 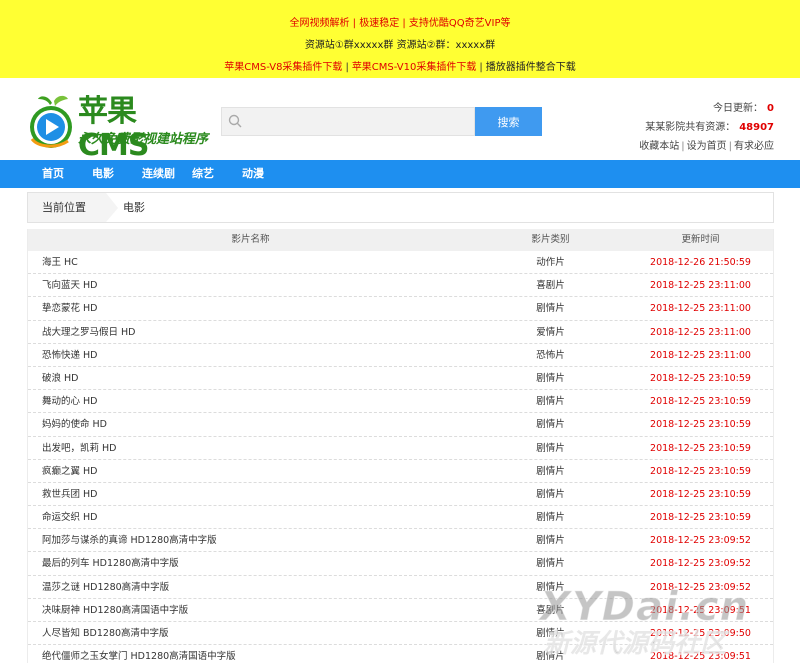 I want to click on header-links: 收藏本站 | 设为首页 | 有求必应, so click(x=706, y=146).